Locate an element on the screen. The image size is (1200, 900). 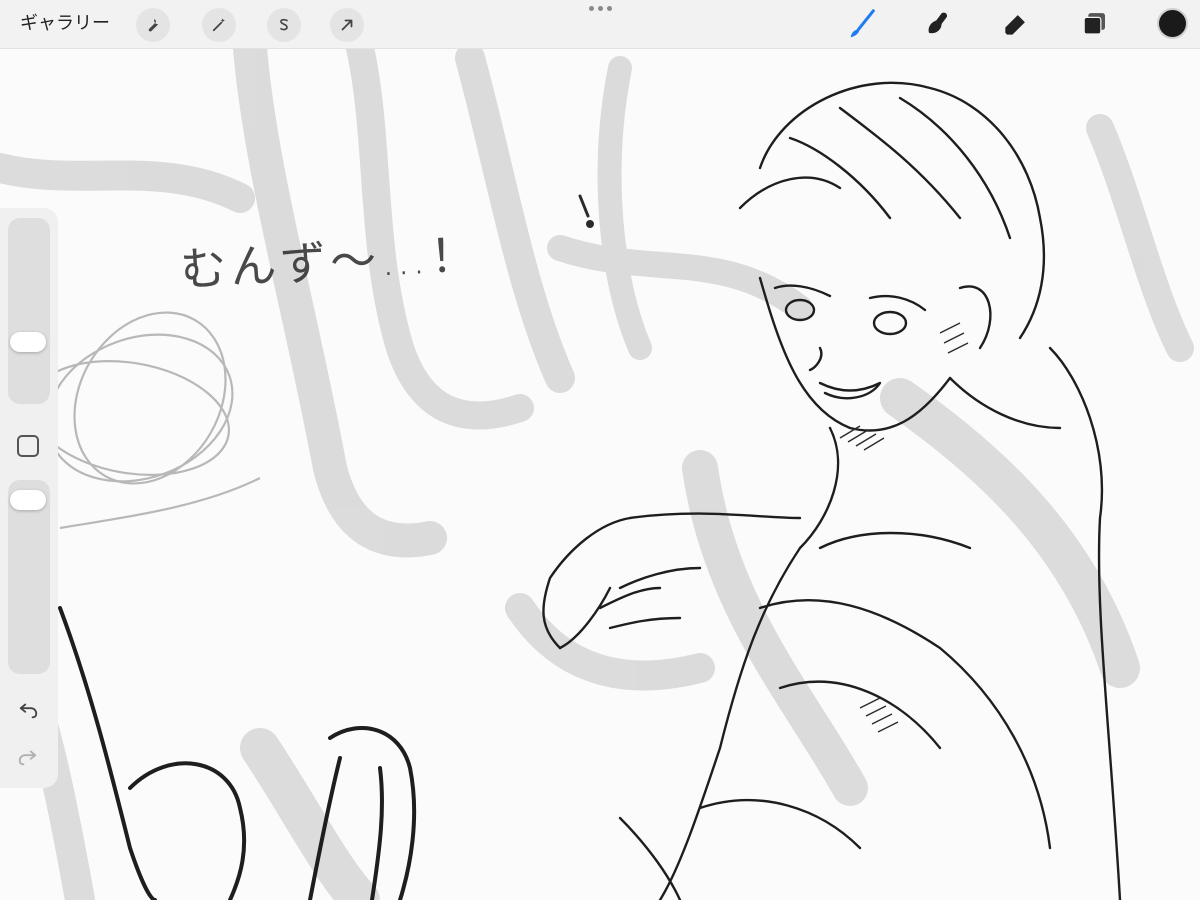
selection-s-icon is located at coordinates (284, 24).